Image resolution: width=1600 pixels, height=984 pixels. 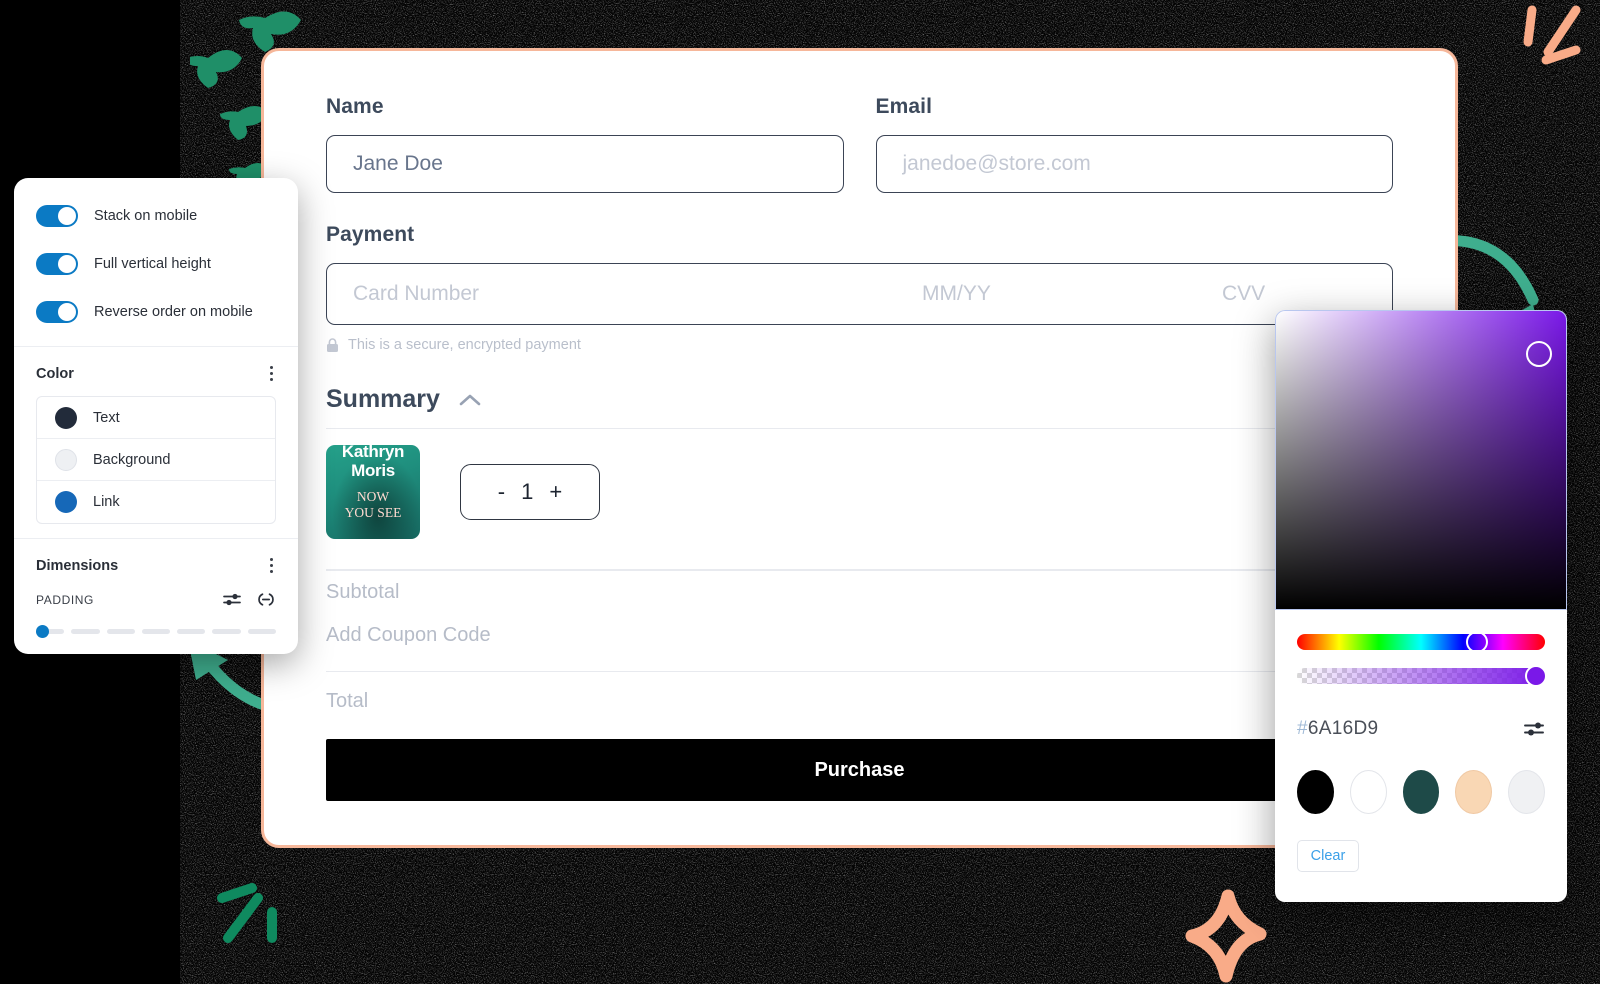 What do you see at coordinates (1421, 729) in the screenshot?
I see `hex-input-row: #6A16D9` at bounding box center [1421, 729].